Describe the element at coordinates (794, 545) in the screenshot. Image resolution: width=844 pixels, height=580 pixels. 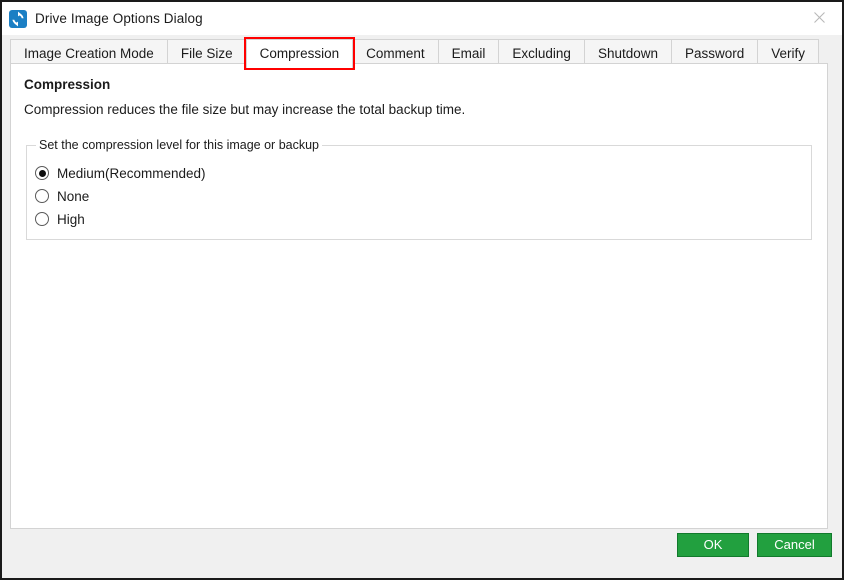
I see `cancel-button: Cancel` at that location.